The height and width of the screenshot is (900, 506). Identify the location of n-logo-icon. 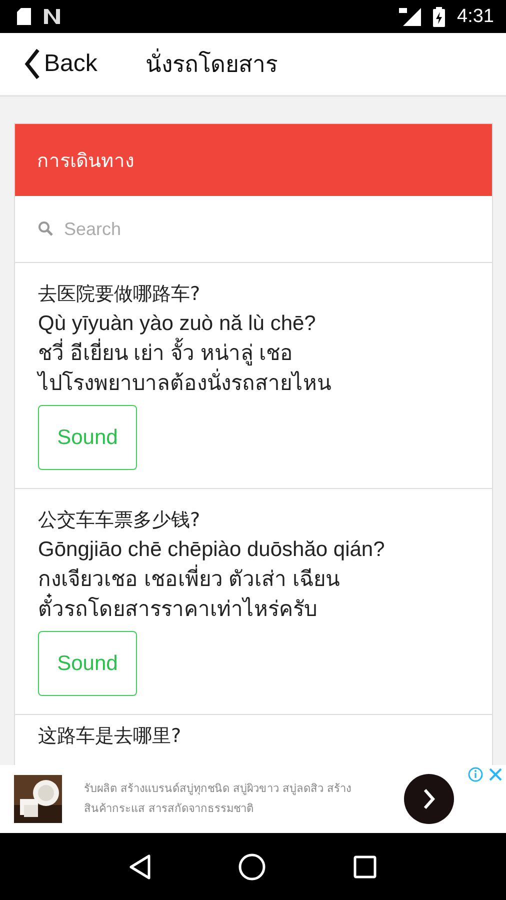
(52, 16).